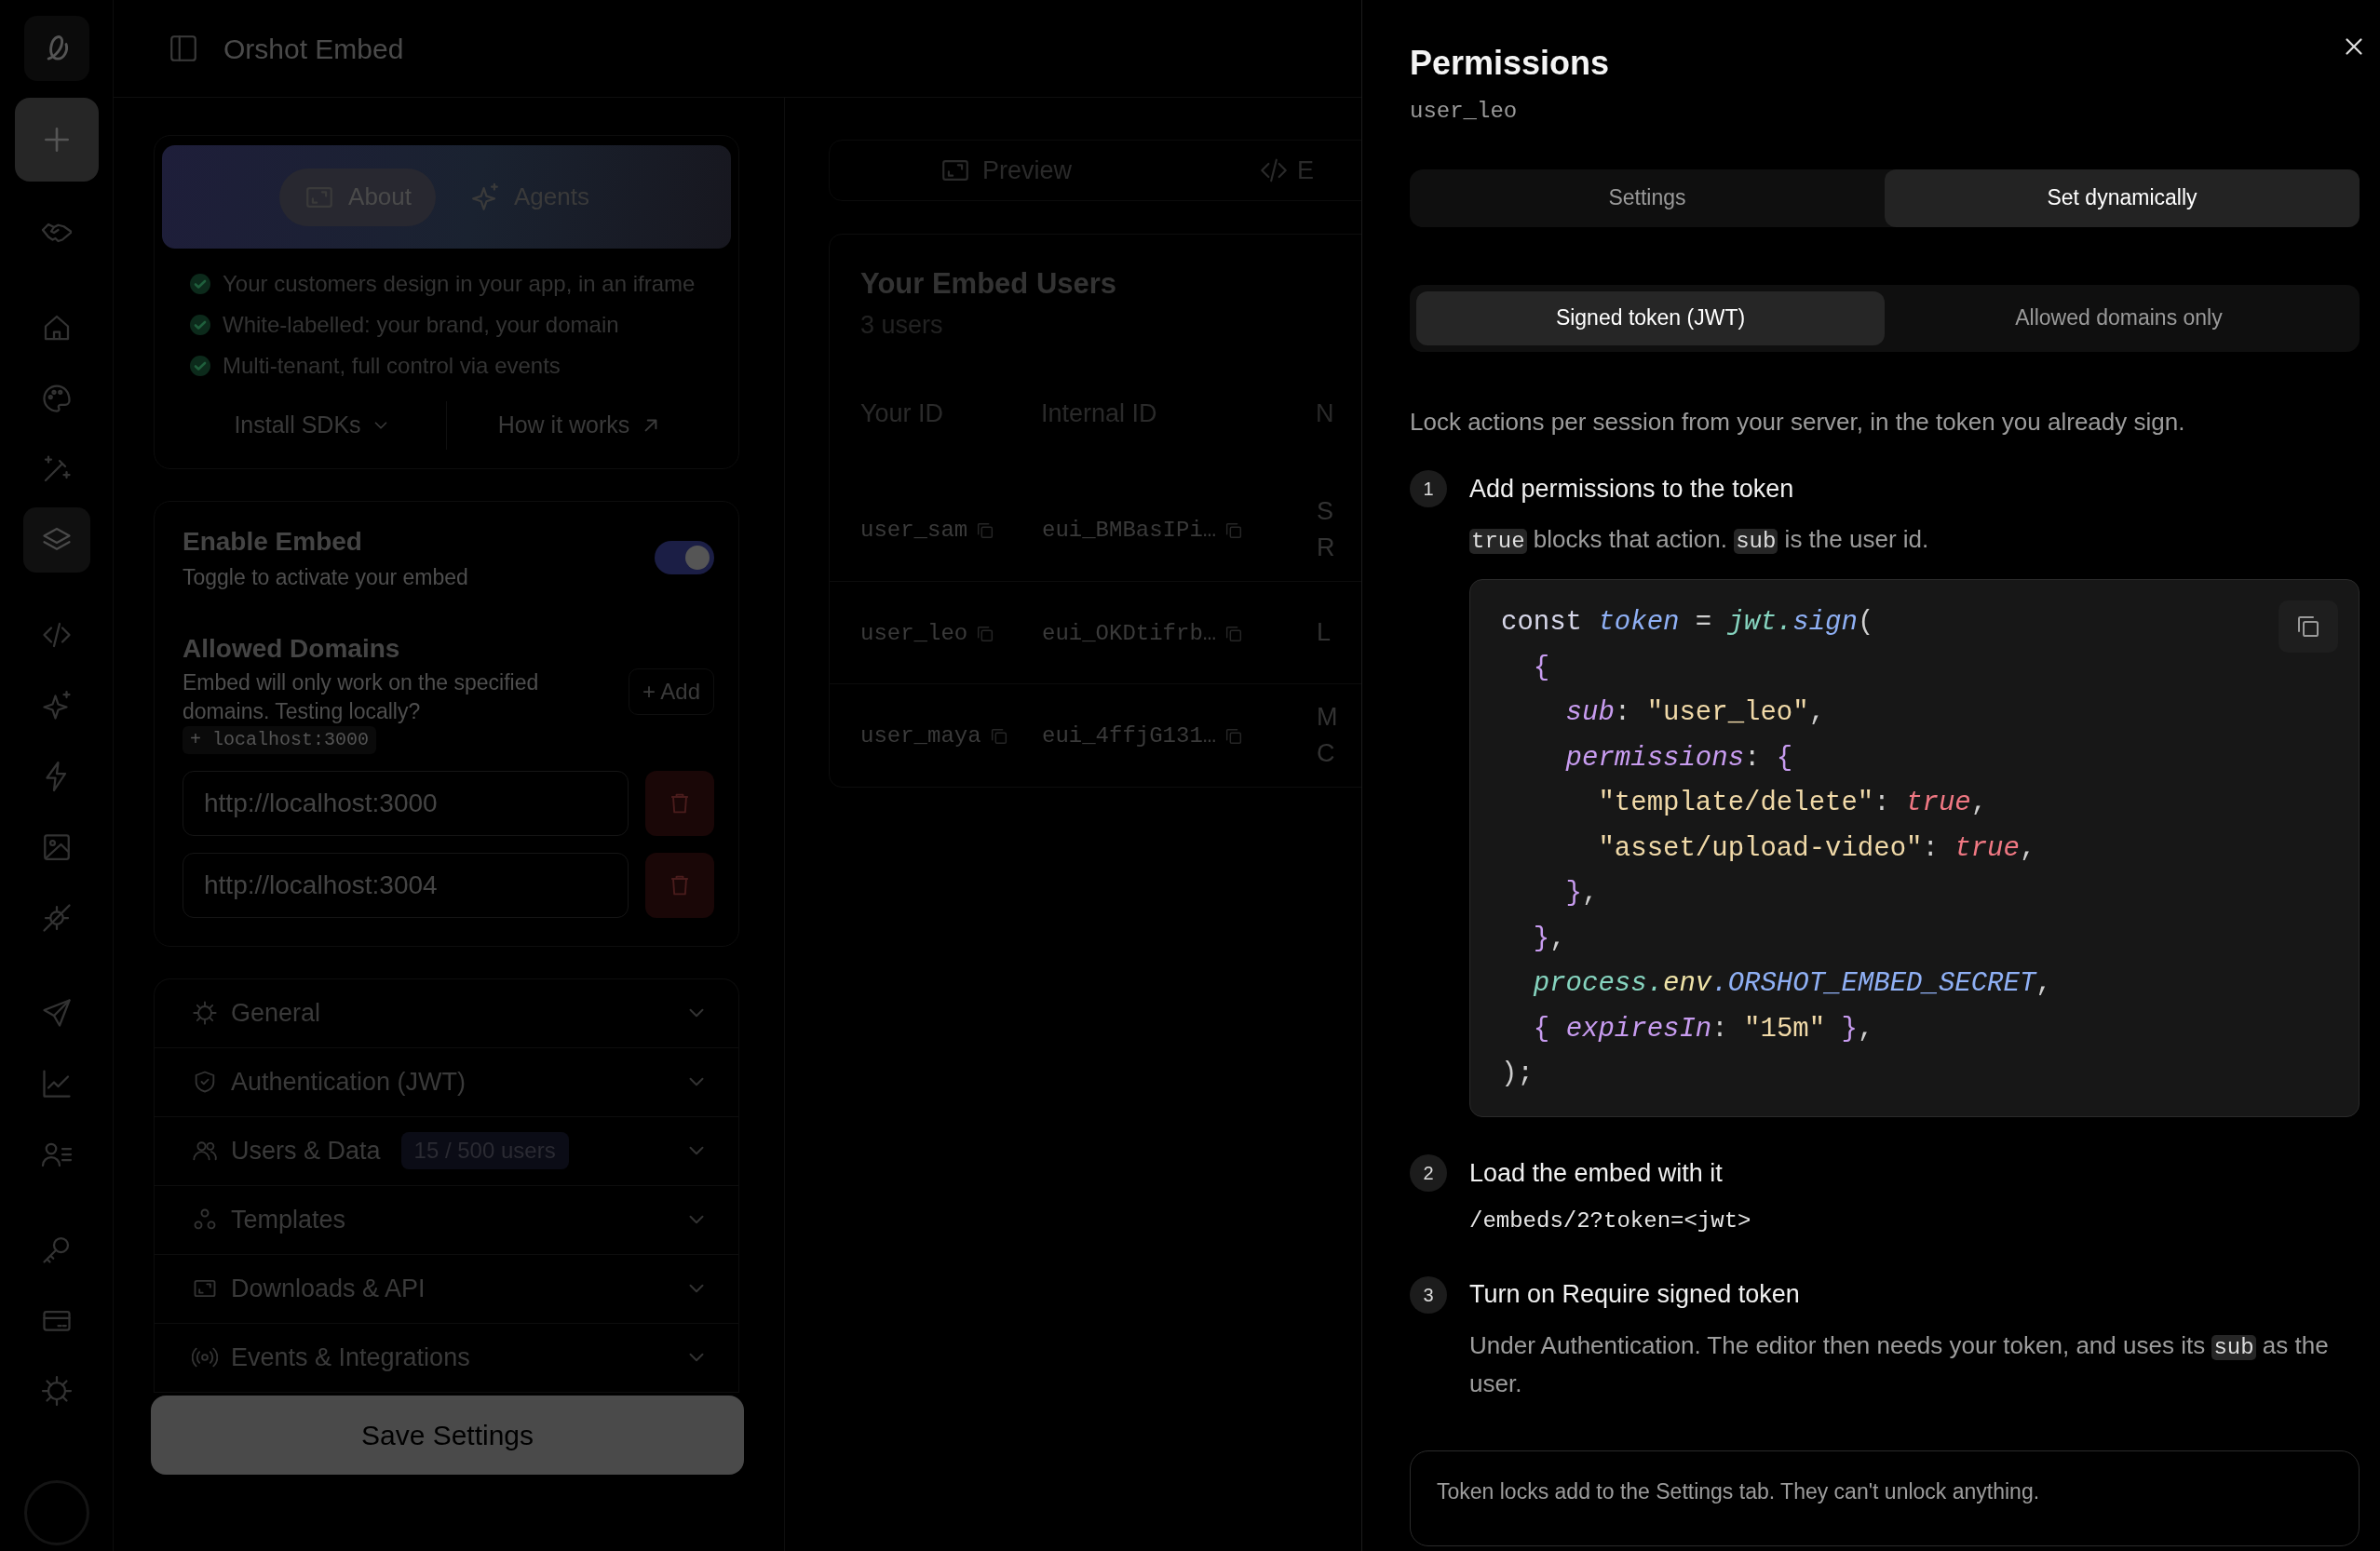  Describe the element at coordinates (273, 542) in the screenshot. I see `setting-title: Enable Embed` at that location.